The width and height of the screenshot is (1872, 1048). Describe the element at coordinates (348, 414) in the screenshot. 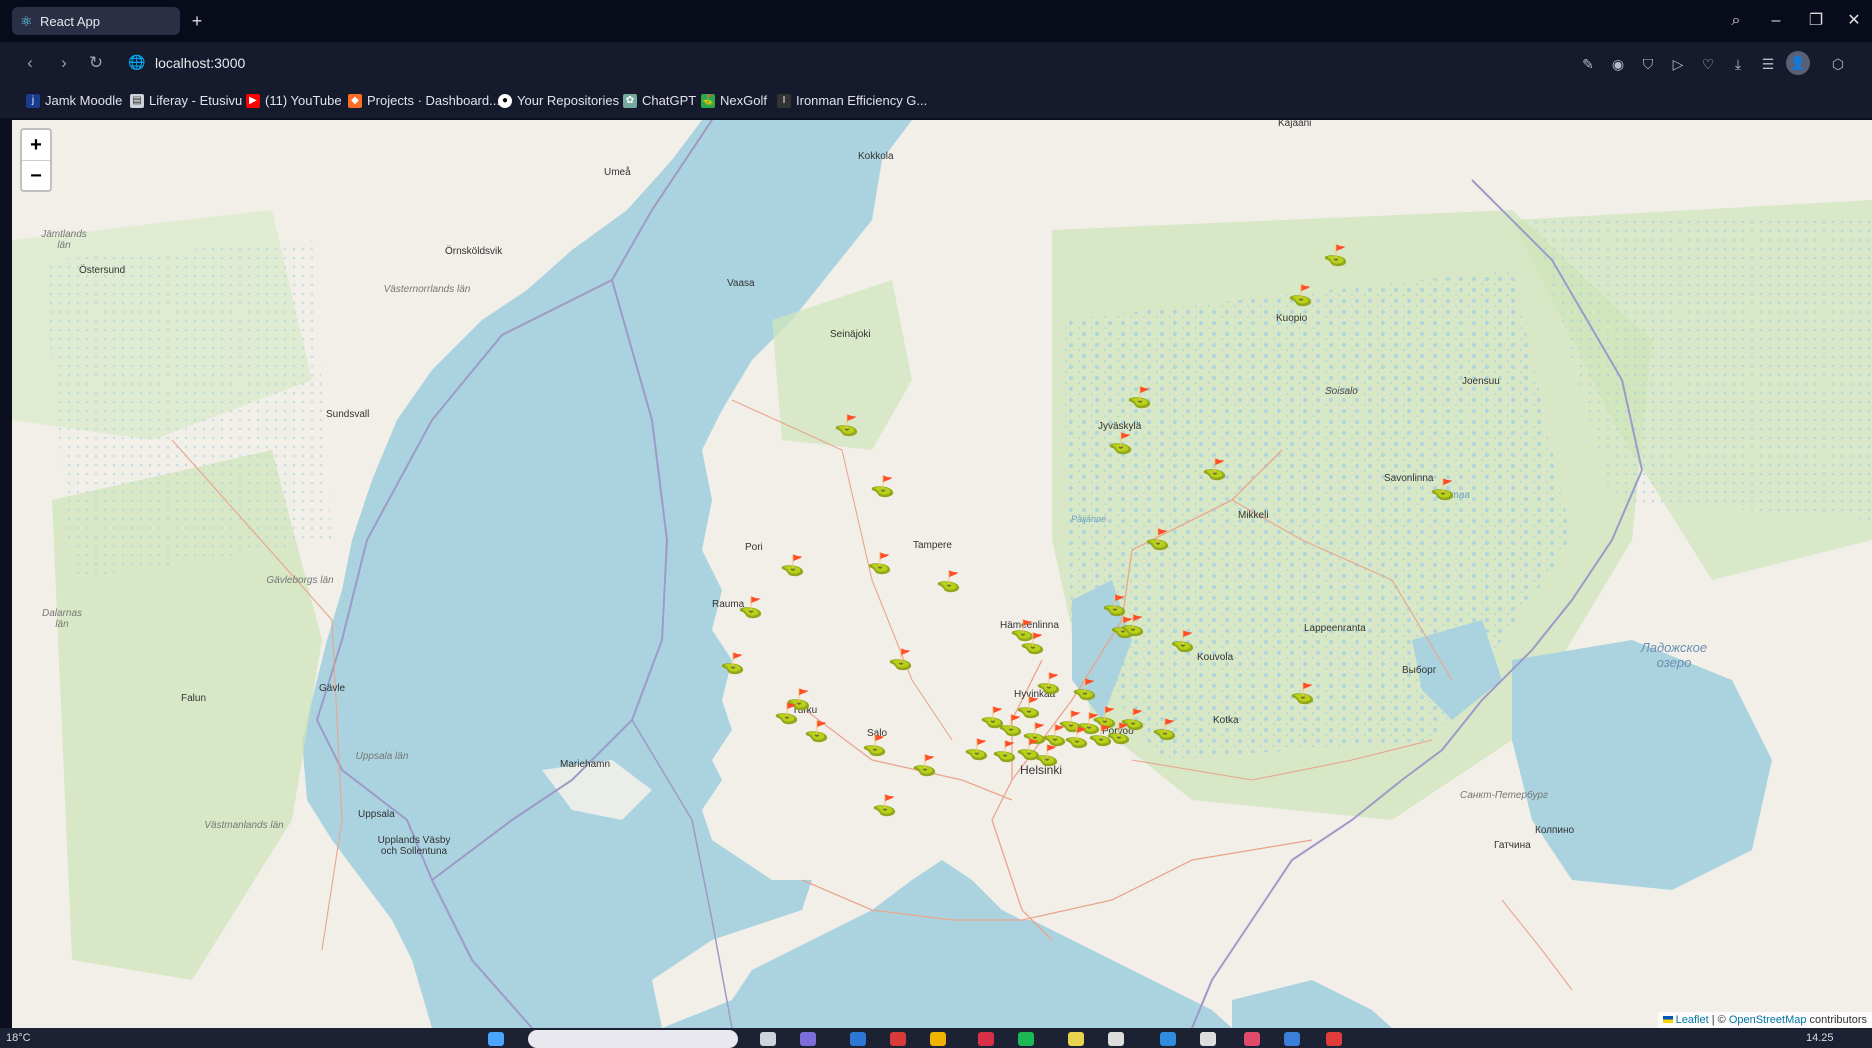

I see `map-label-sundsvall: Sundsvall` at that location.